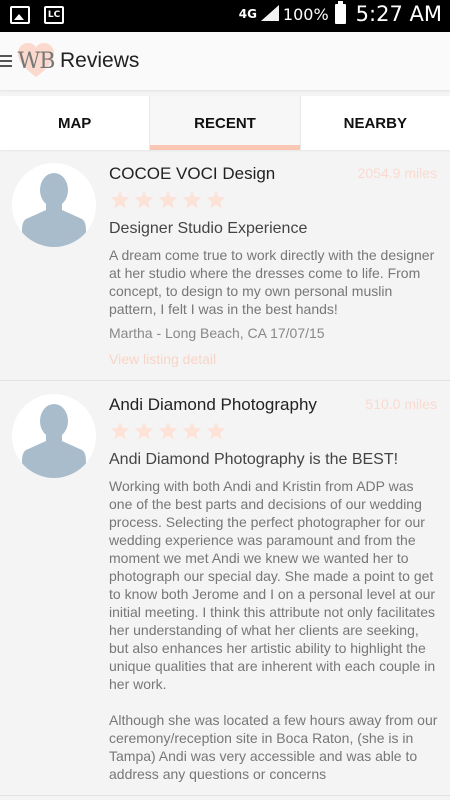  Describe the element at coordinates (254, 459) in the screenshot. I see `review-title: Andi Diamond Photography is the BEST!` at that location.